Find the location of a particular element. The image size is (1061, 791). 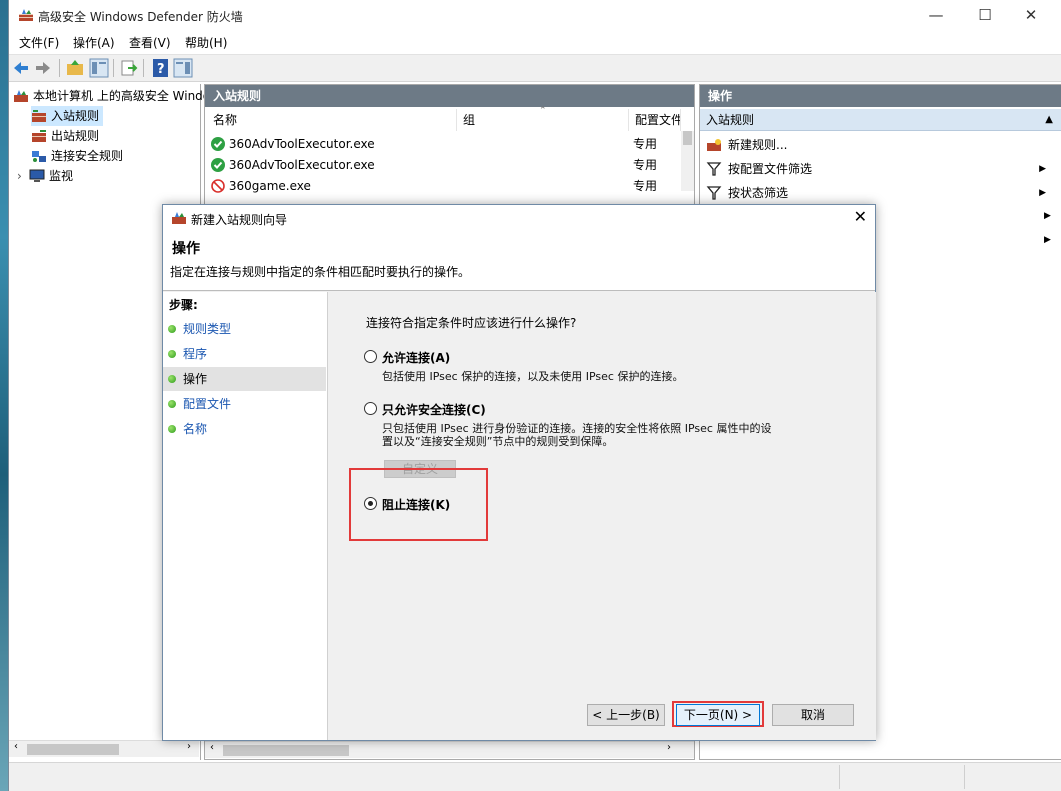

actions-header: 操作 is located at coordinates (880, 96).